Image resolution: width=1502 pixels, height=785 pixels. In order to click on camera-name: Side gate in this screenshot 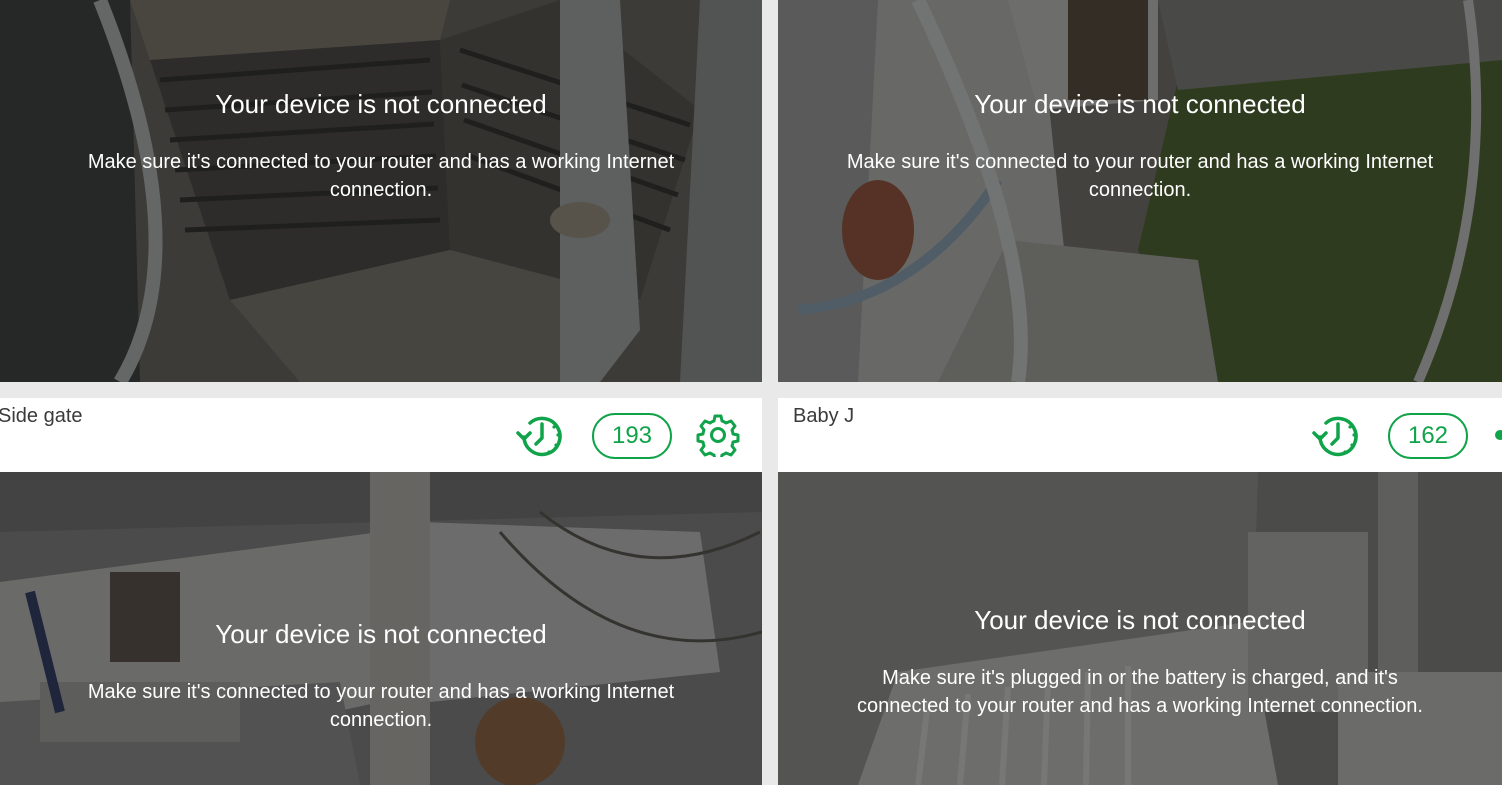, I will do `click(41, 416)`.